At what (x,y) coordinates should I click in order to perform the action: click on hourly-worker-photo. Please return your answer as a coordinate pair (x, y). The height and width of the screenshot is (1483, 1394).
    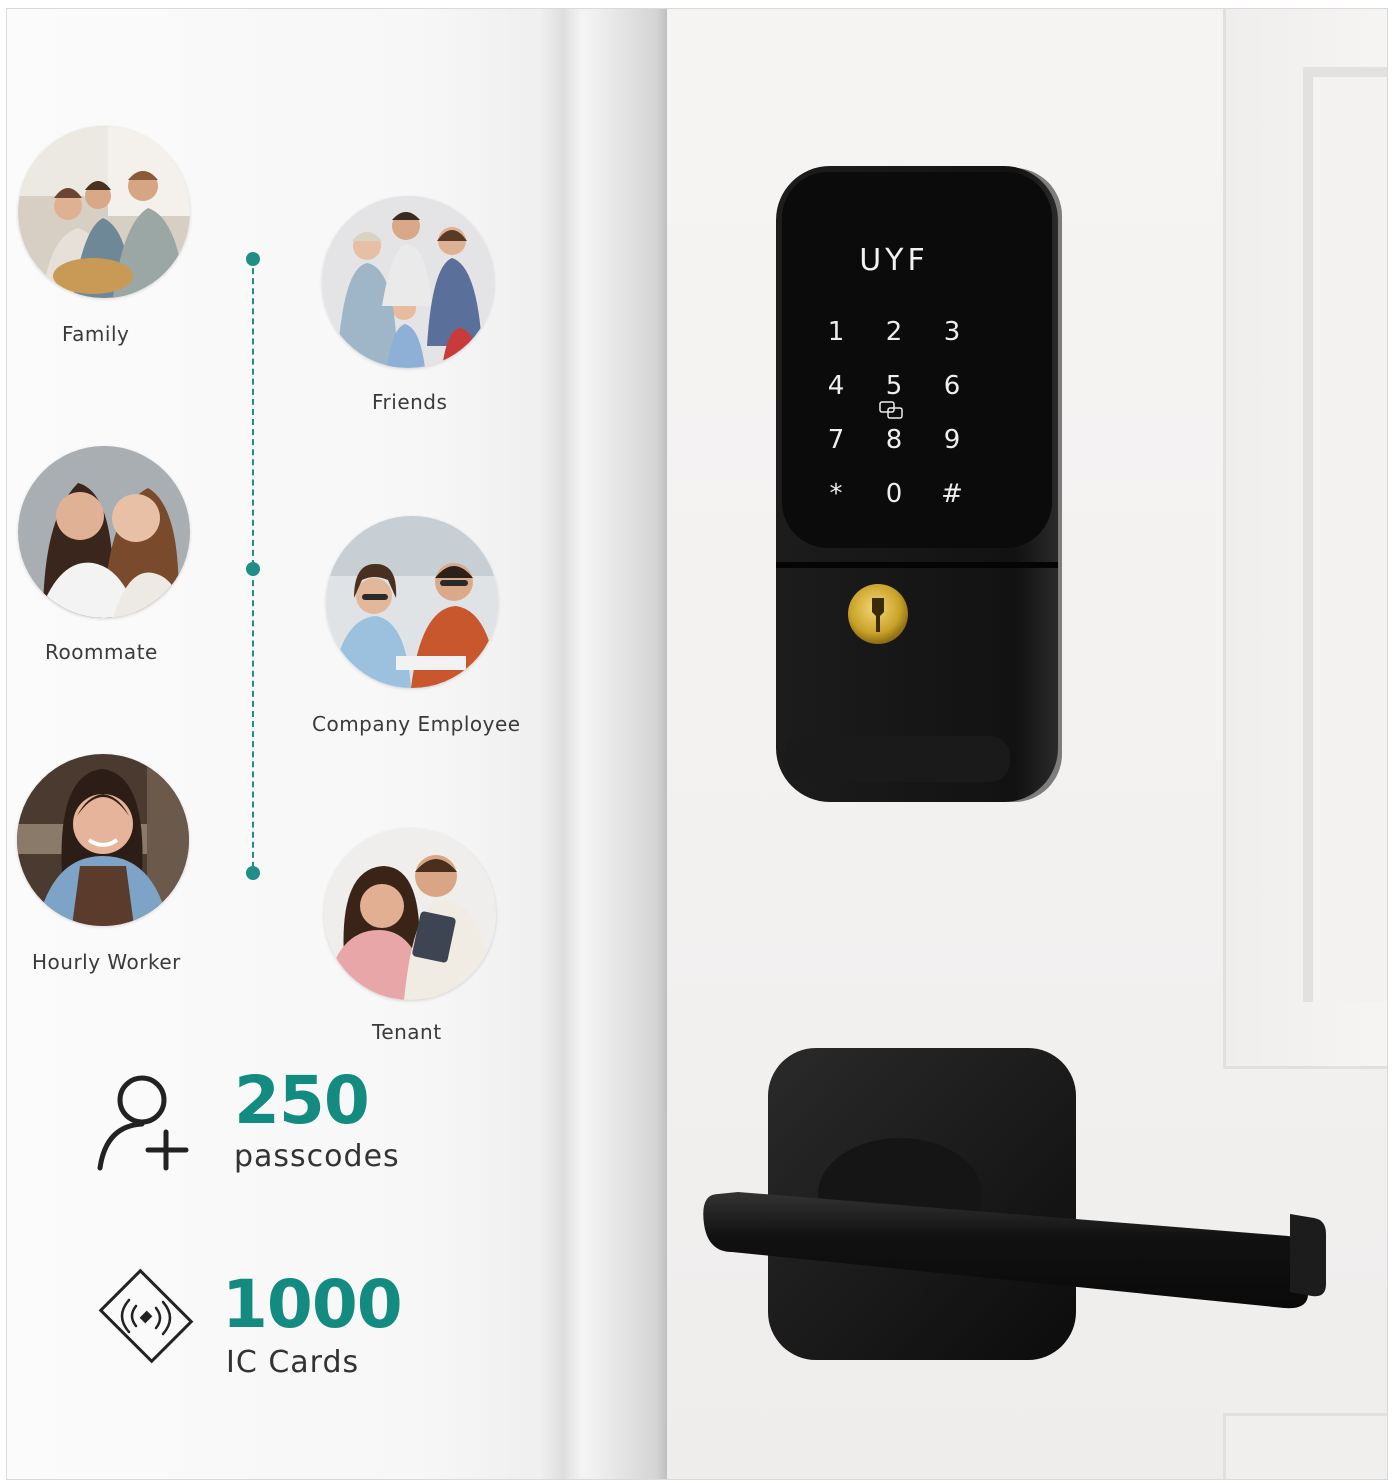
    Looking at the image, I should click on (103, 840).